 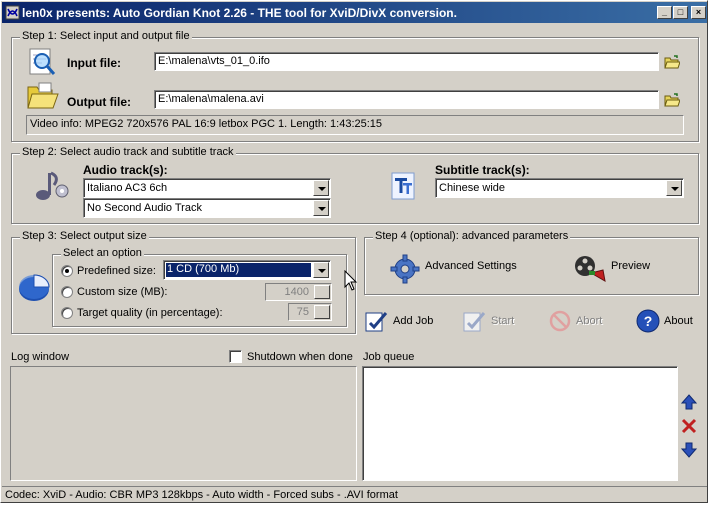 What do you see at coordinates (34, 287) in the screenshot?
I see `pie-disk-icon` at bounding box center [34, 287].